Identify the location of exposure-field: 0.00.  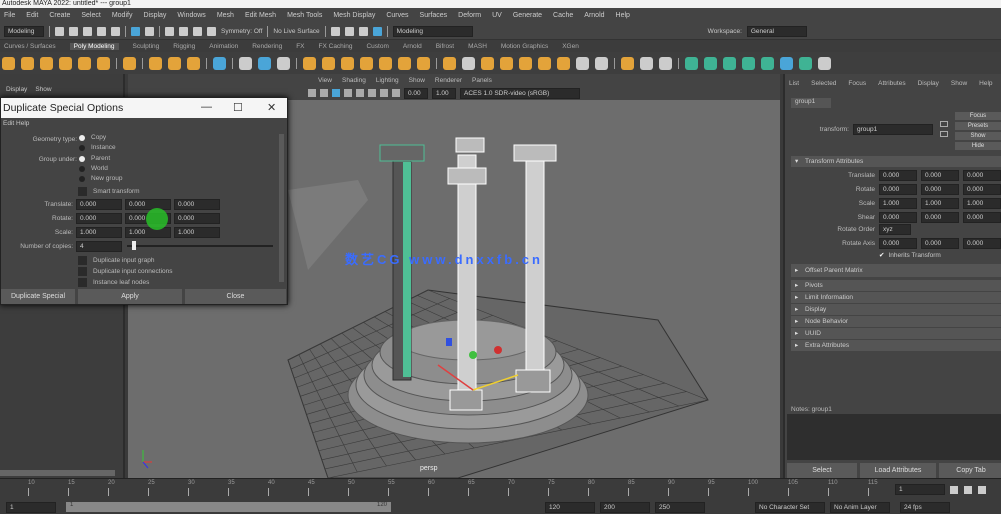
(416, 93).